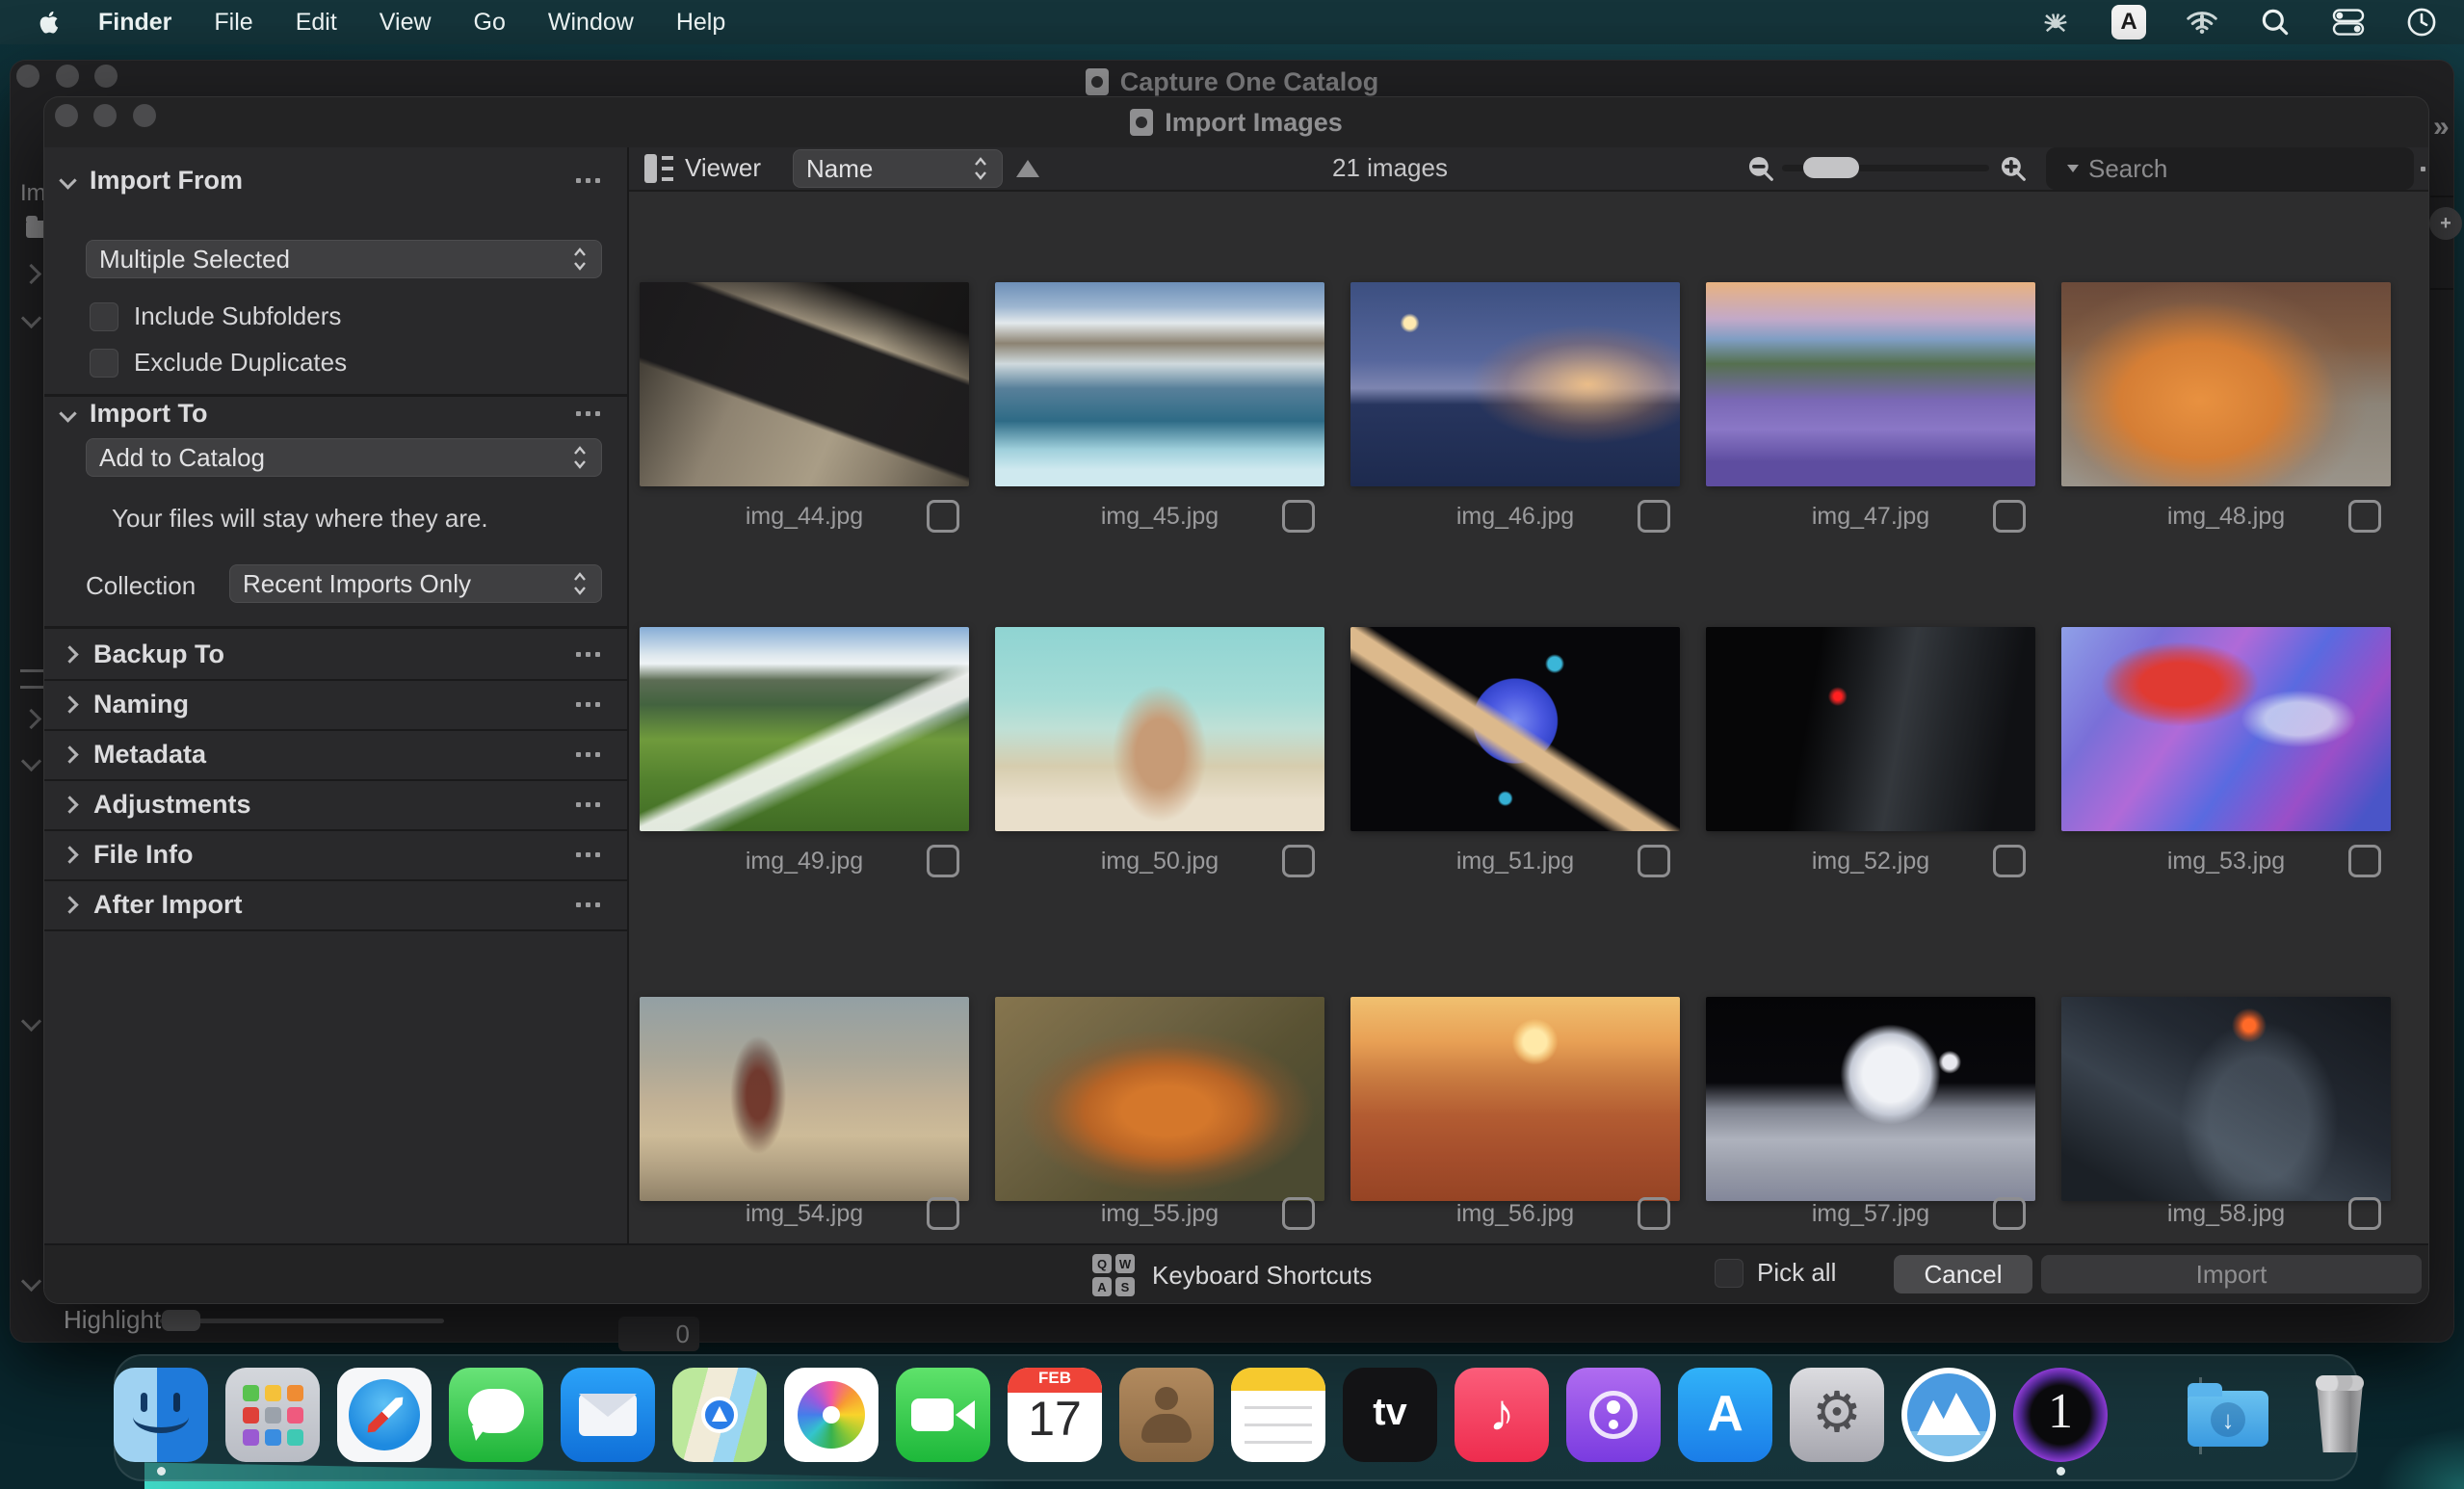  Describe the element at coordinates (1055, 1415) in the screenshot. I see `dock-calendar-icon: FEB 17` at that location.